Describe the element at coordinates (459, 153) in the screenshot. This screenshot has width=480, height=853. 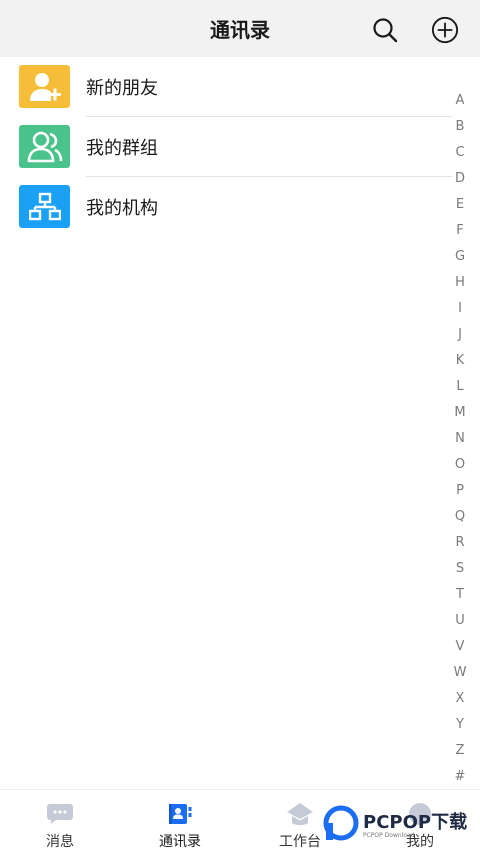
I see `index-letter: C` at that location.